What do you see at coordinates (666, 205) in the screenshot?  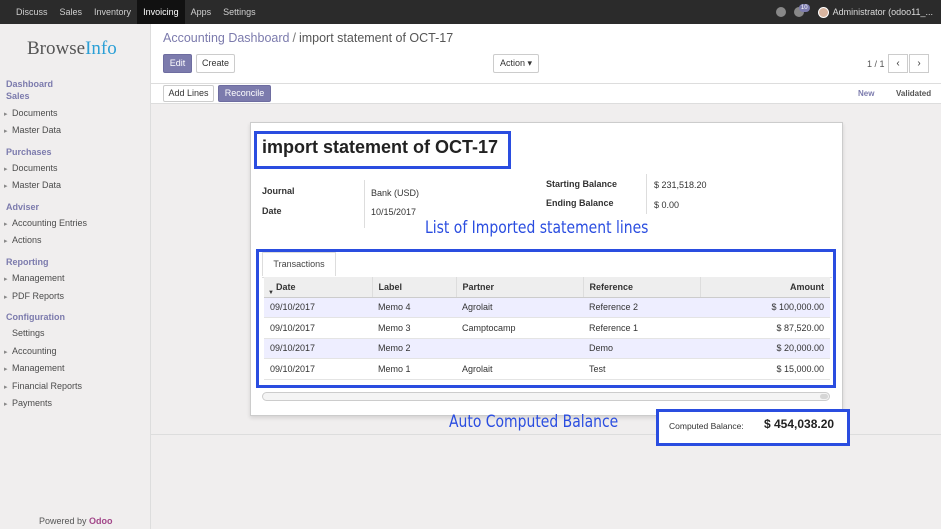 I see `ending-balance-value: $ 0.00` at bounding box center [666, 205].